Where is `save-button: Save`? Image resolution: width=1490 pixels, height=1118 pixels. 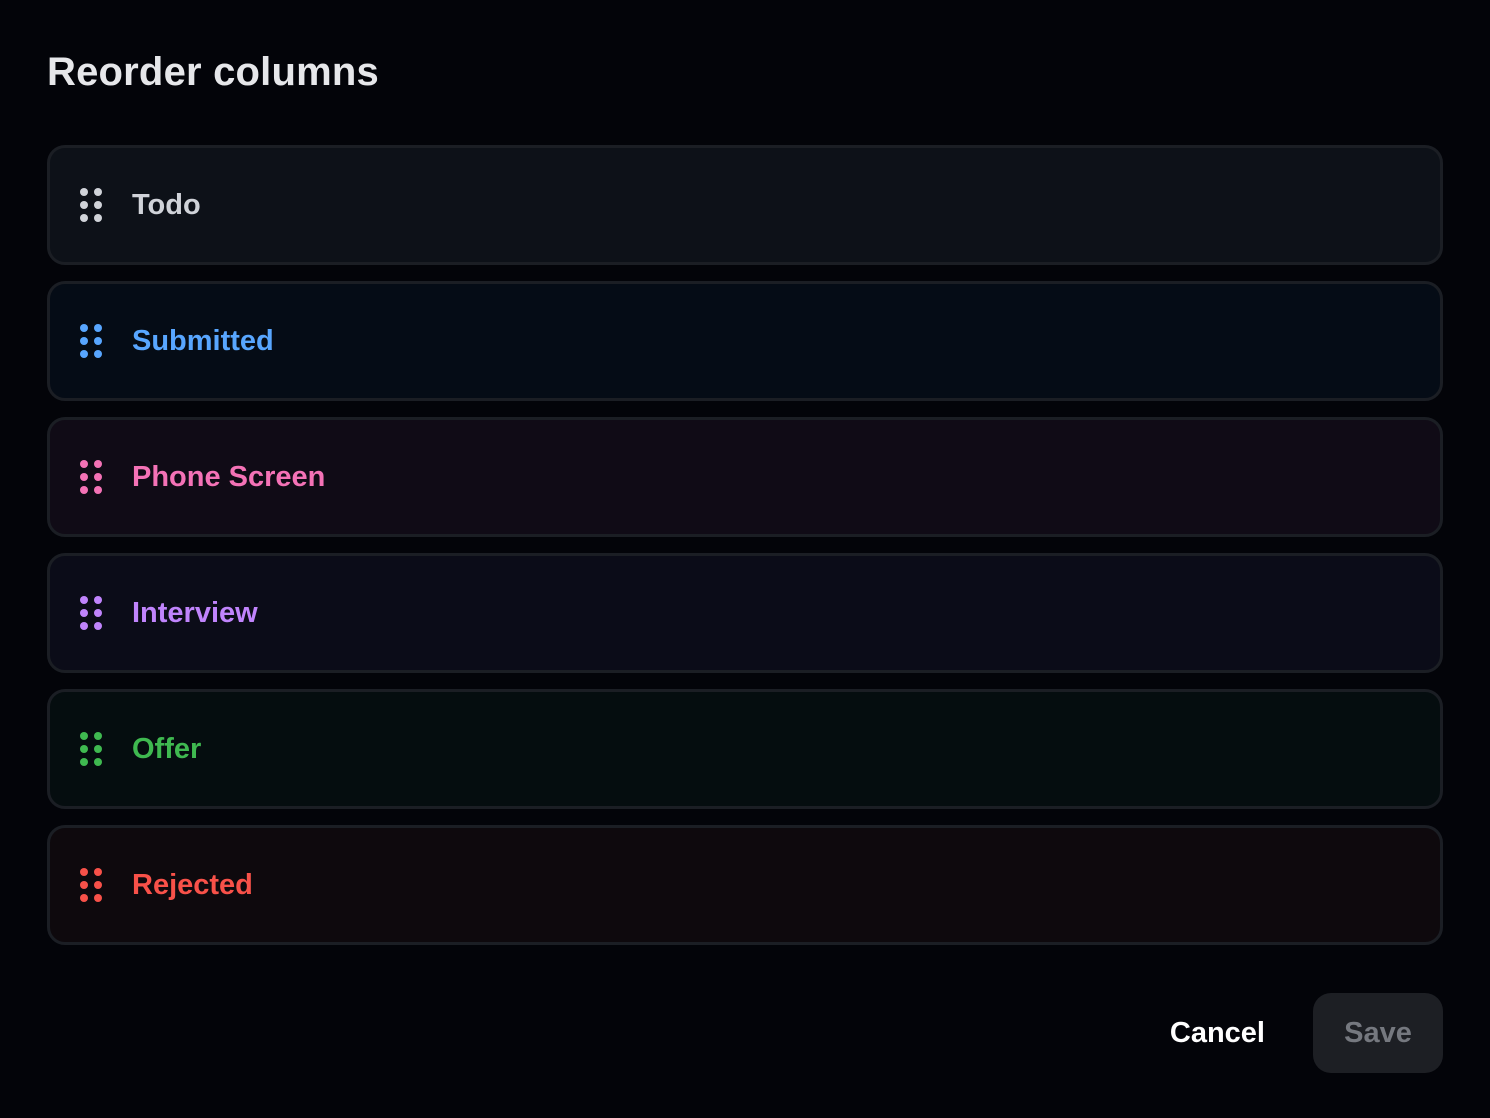
save-button: Save is located at coordinates (1378, 1033).